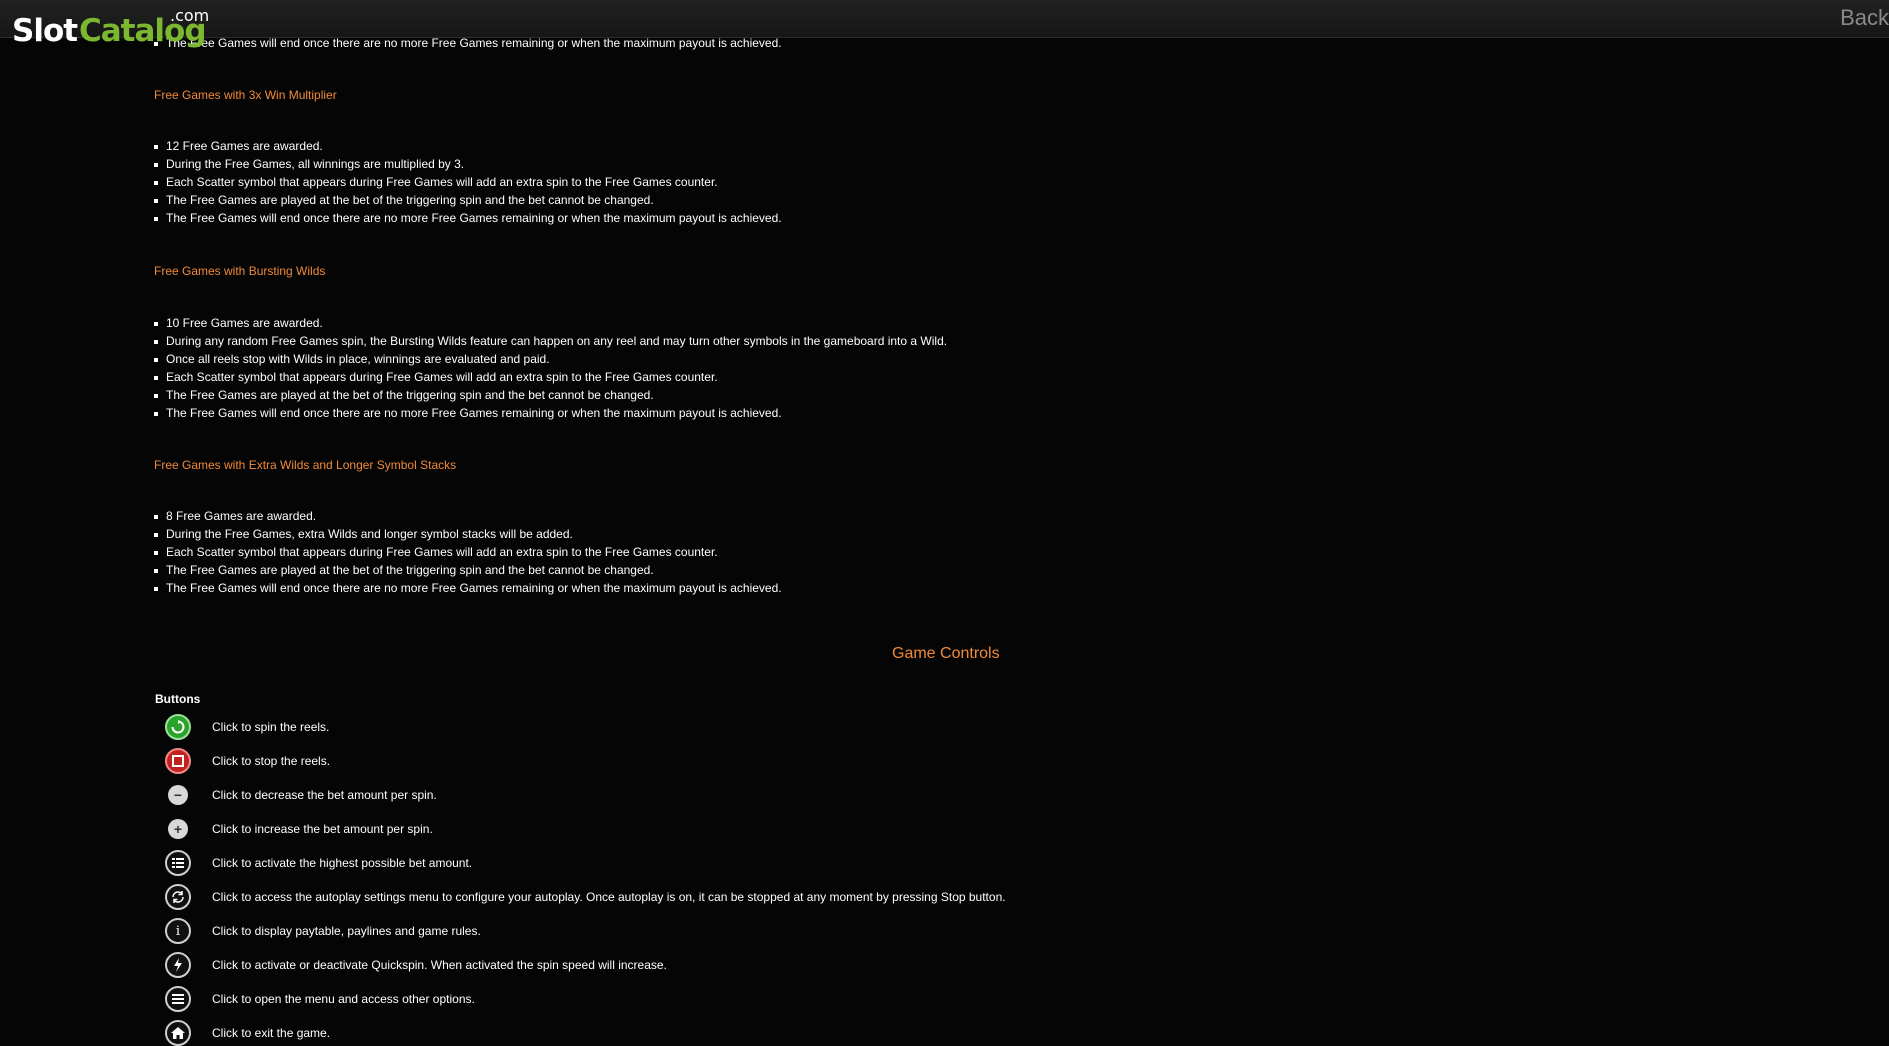 This screenshot has width=1889, height=1046. What do you see at coordinates (190, 15) in the screenshot?
I see `logo-dotcom-text: .com` at bounding box center [190, 15].